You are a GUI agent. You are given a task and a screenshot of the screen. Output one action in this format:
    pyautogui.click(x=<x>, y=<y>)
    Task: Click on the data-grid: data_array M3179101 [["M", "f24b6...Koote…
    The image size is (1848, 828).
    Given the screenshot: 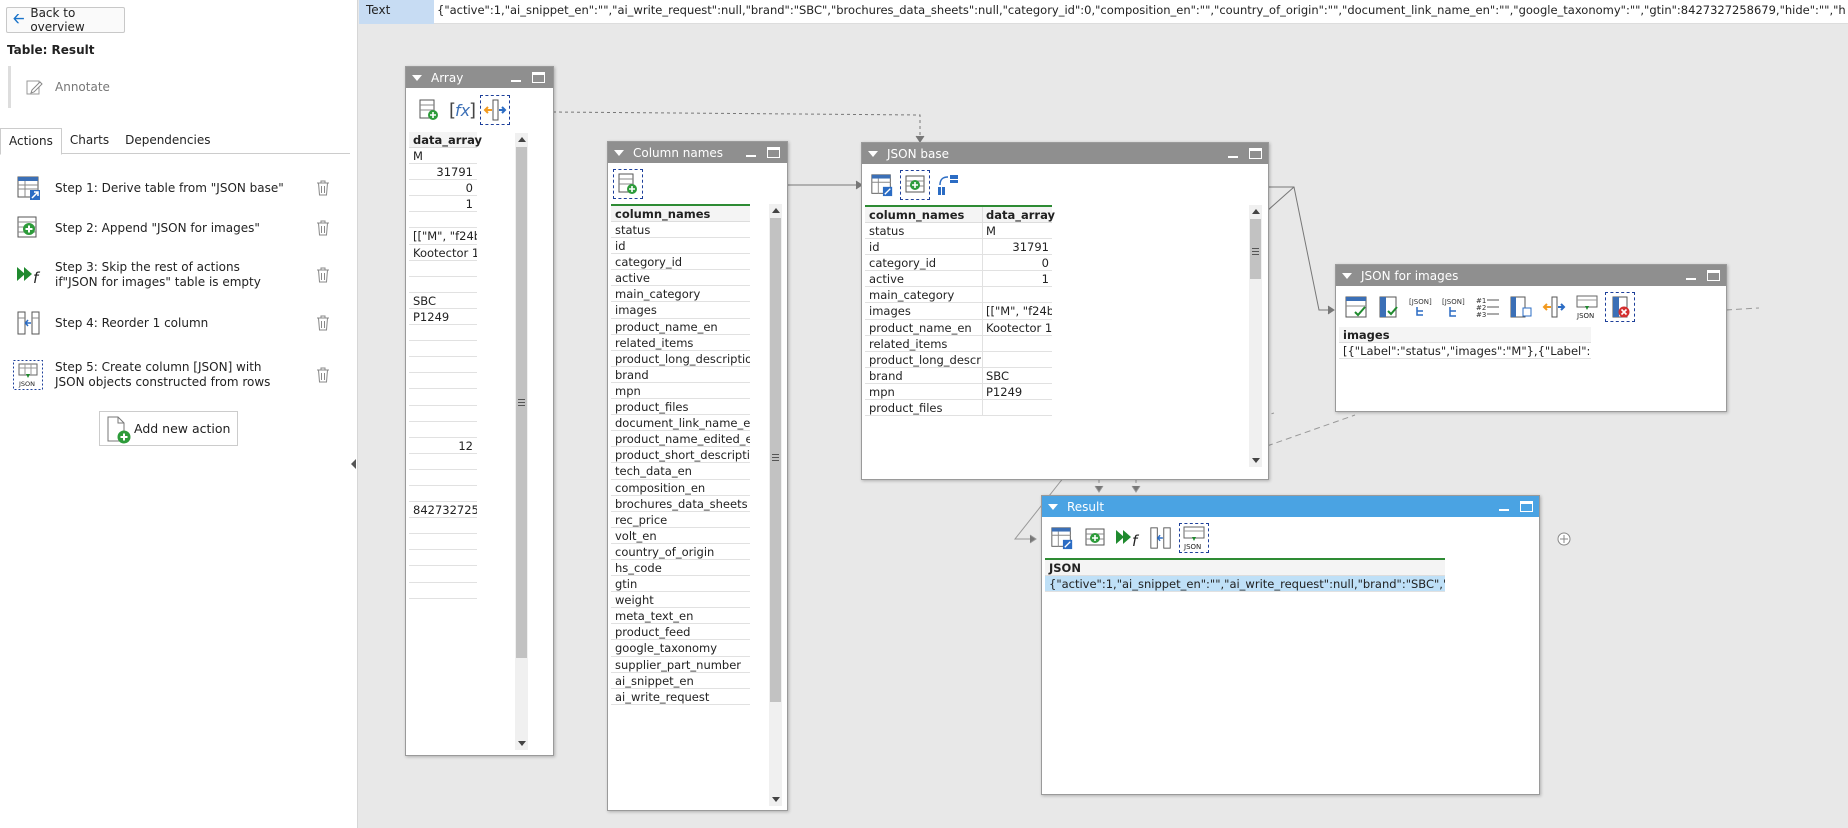 What is the action you would take?
    pyautogui.click(x=445, y=365)
    